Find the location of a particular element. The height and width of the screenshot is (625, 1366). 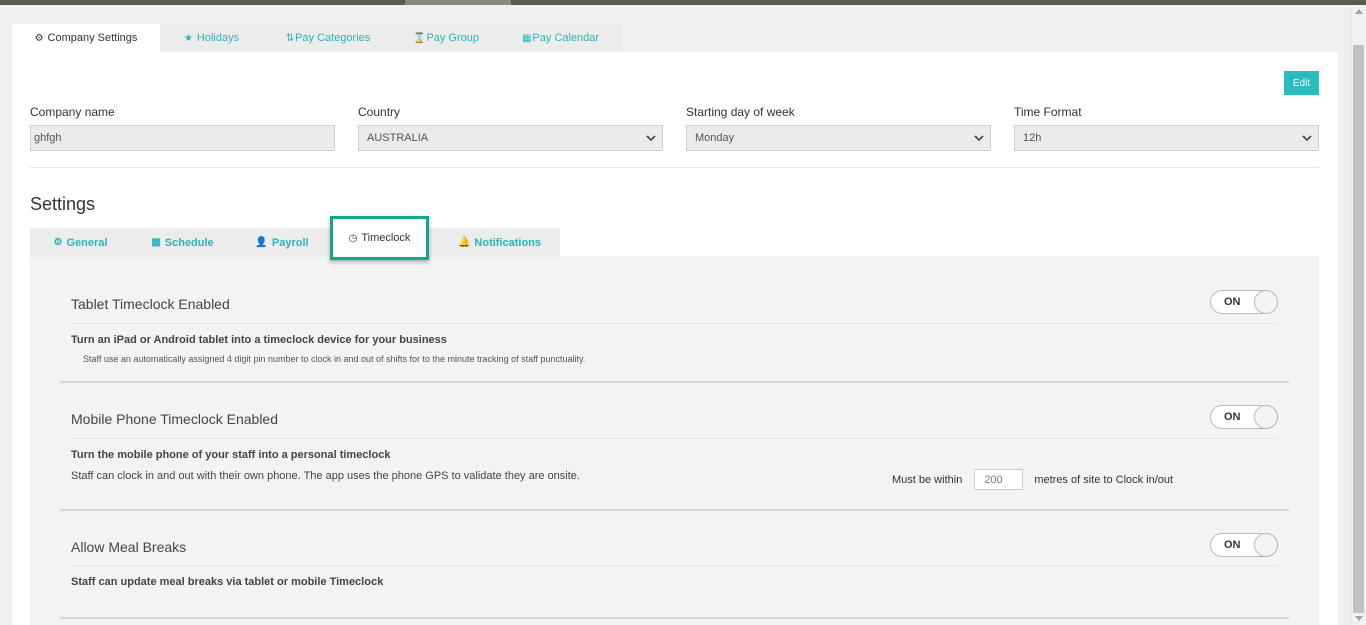

meal-breaks-toggle: ON is located at coordinates (1244, 545).